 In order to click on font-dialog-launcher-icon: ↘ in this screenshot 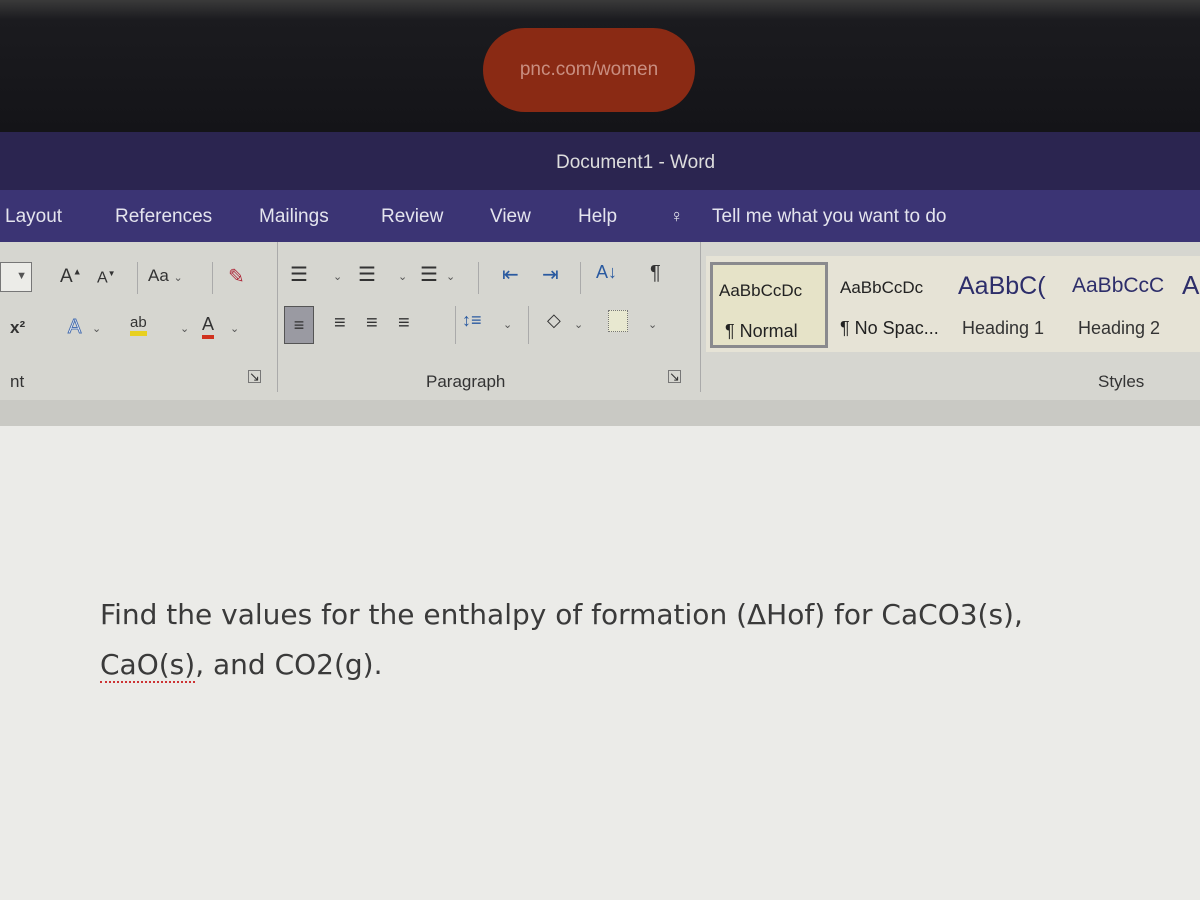, I will do `click(254, 376)`.